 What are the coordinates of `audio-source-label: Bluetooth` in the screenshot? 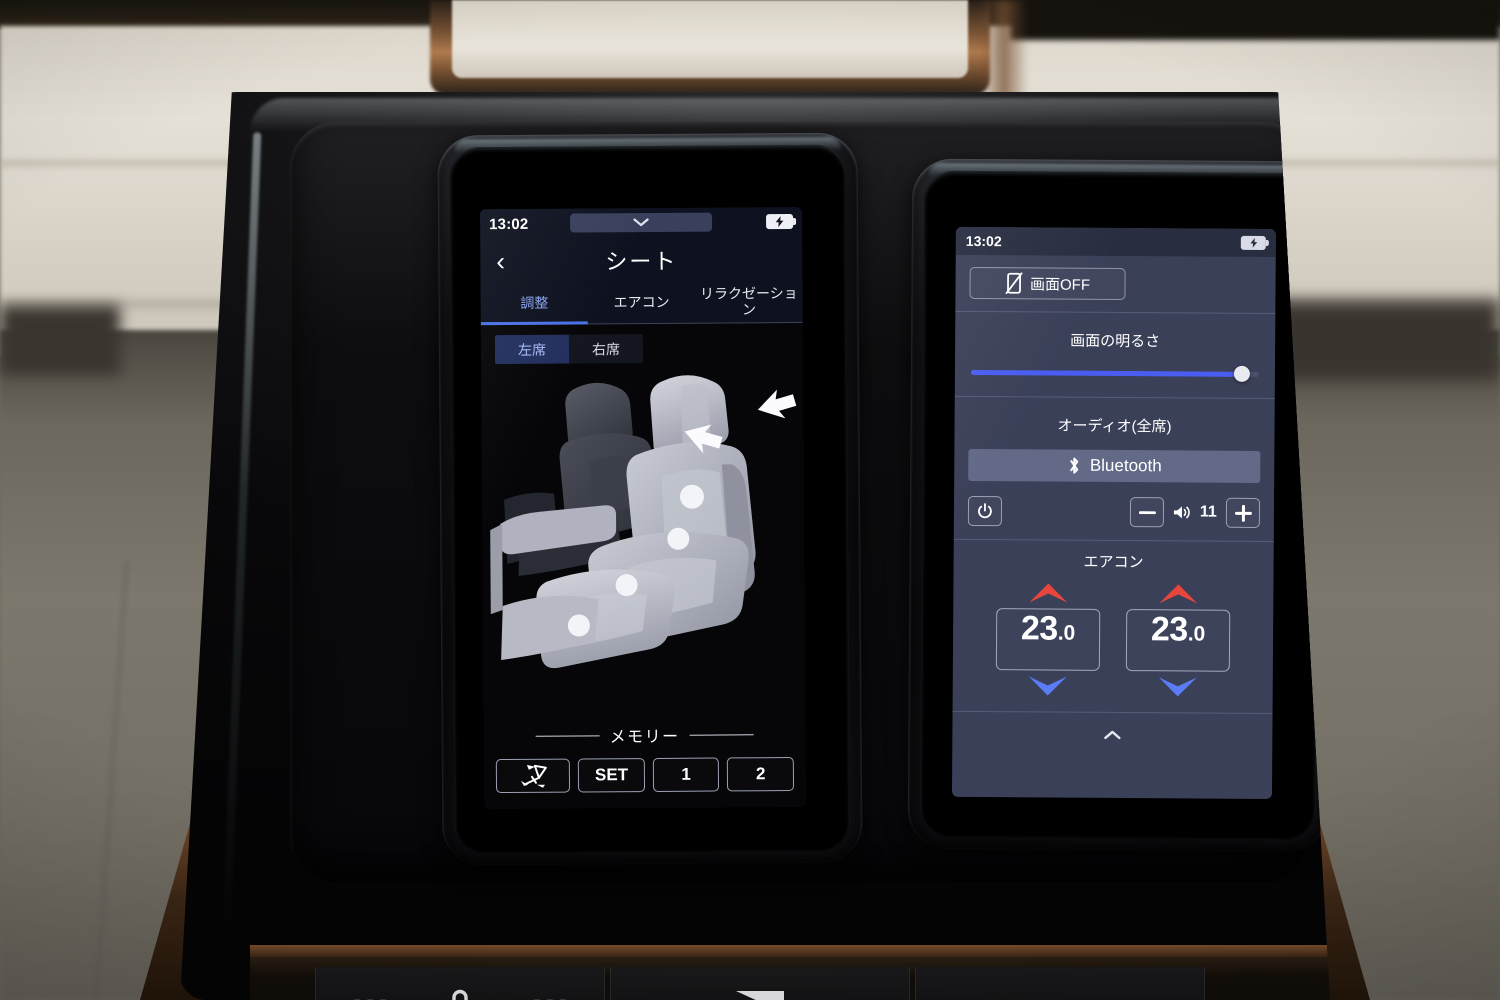 It's located at (1125, 465).